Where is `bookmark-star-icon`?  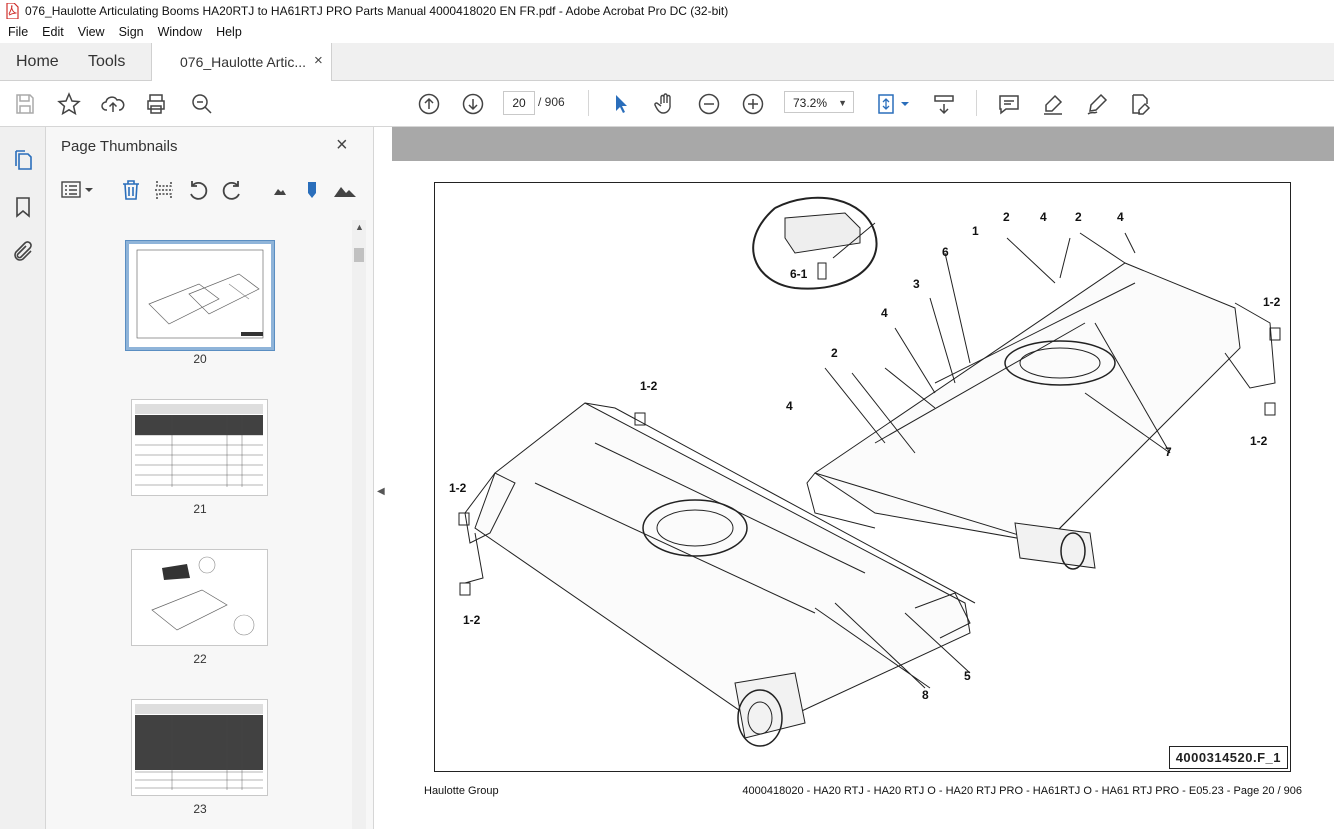 bookmark-star-icon is located at coordinates (69, 104).